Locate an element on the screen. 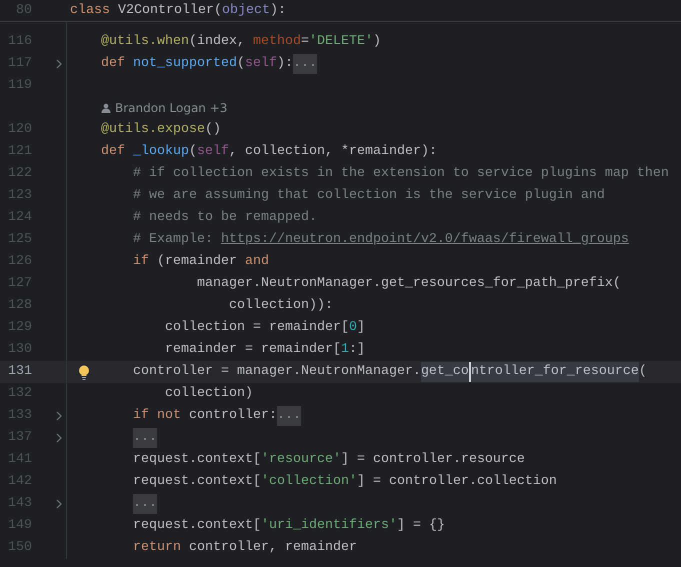  code-token: collection) is located at coordinates (208, 394).